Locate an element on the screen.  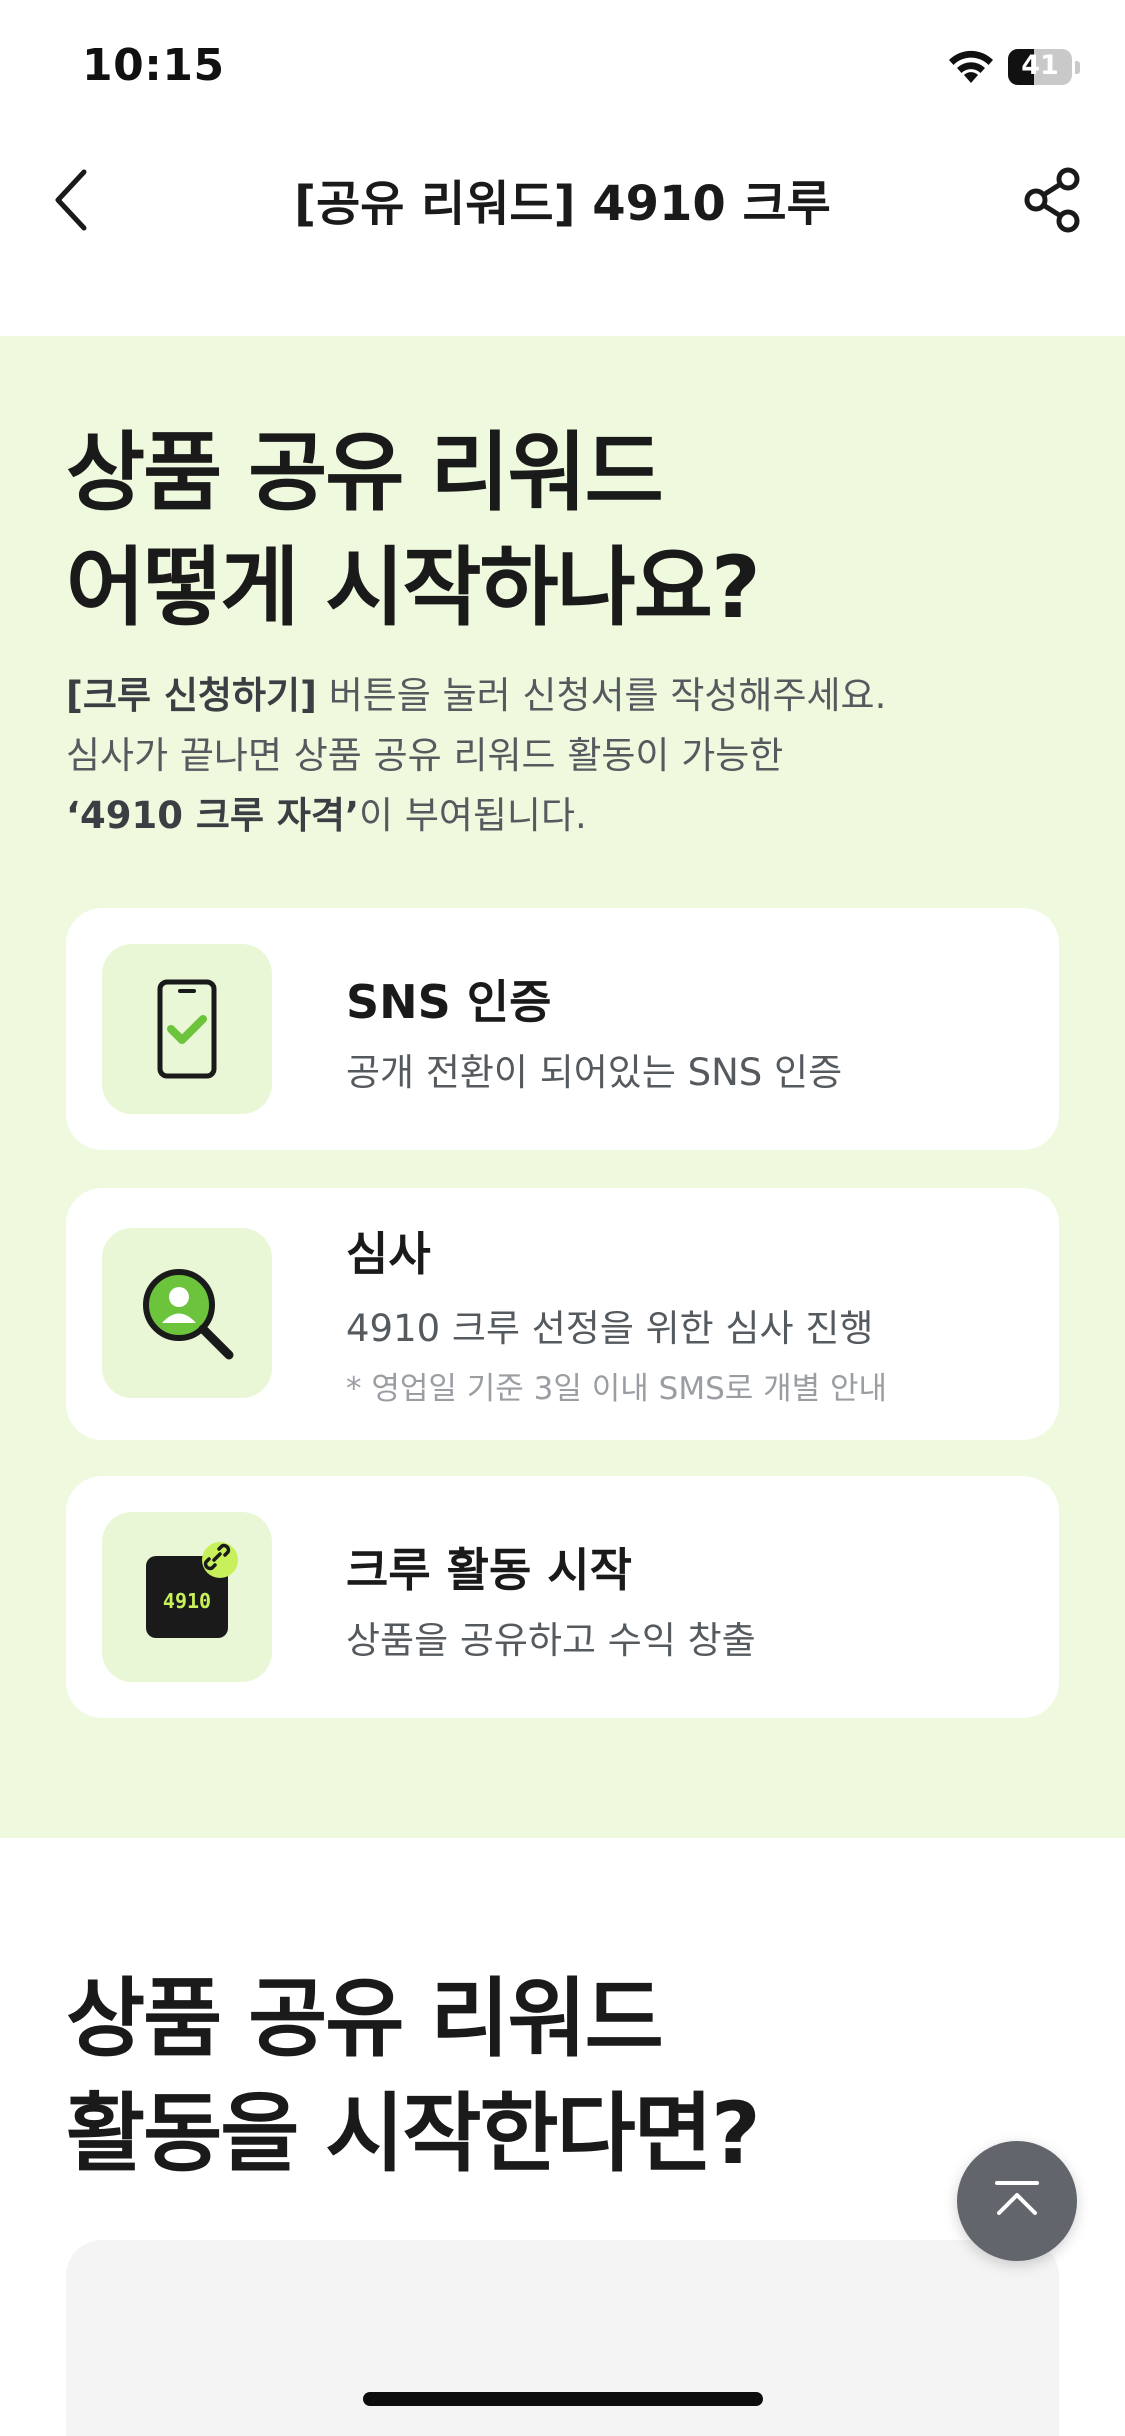
hero-title: 상품 공유 리워드 어떻게 시작하나요? is located at coordinates (566, 531).